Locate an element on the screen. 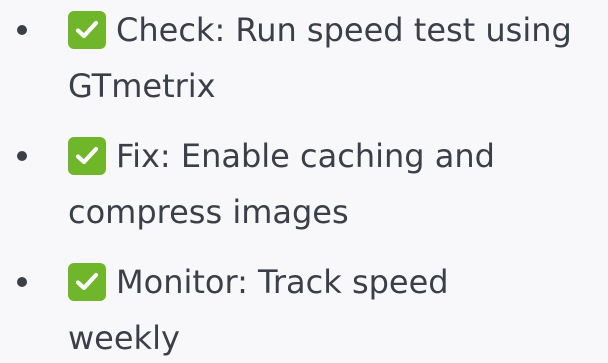  list-item-second-line: GTmetrix is located at coordinates (142, 86).